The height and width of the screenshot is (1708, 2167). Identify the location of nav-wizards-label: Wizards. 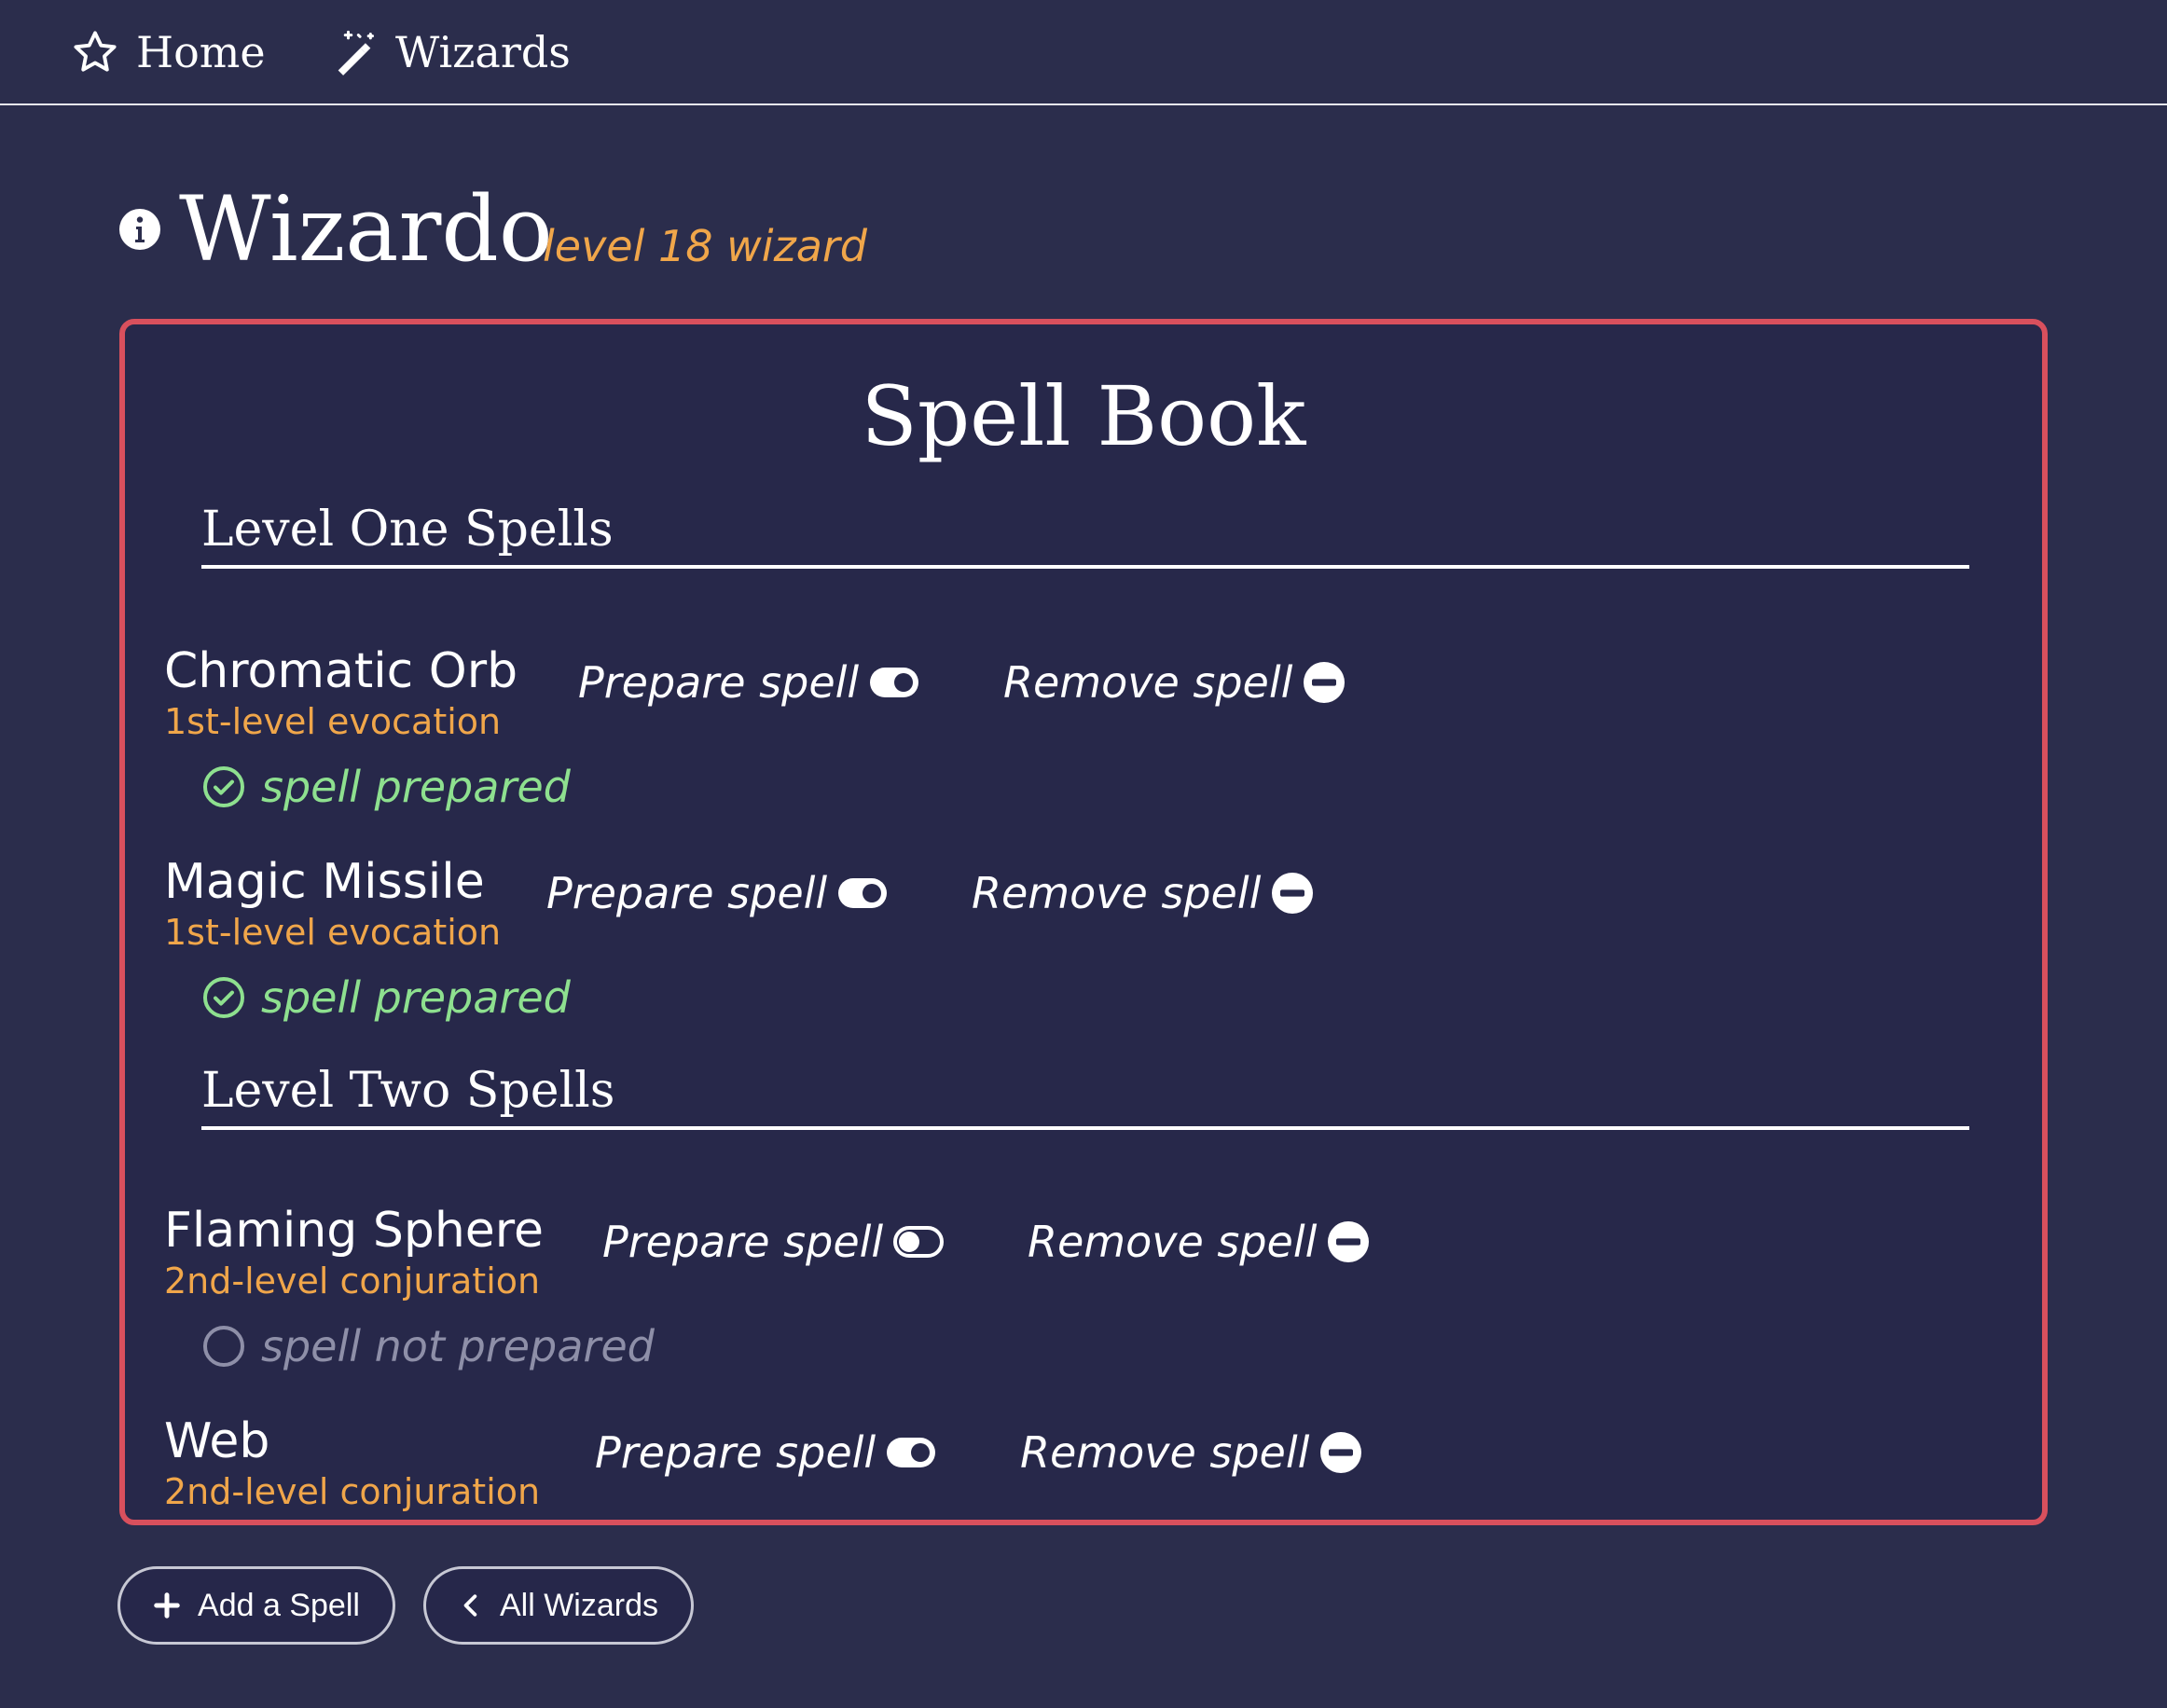
(483, 52).